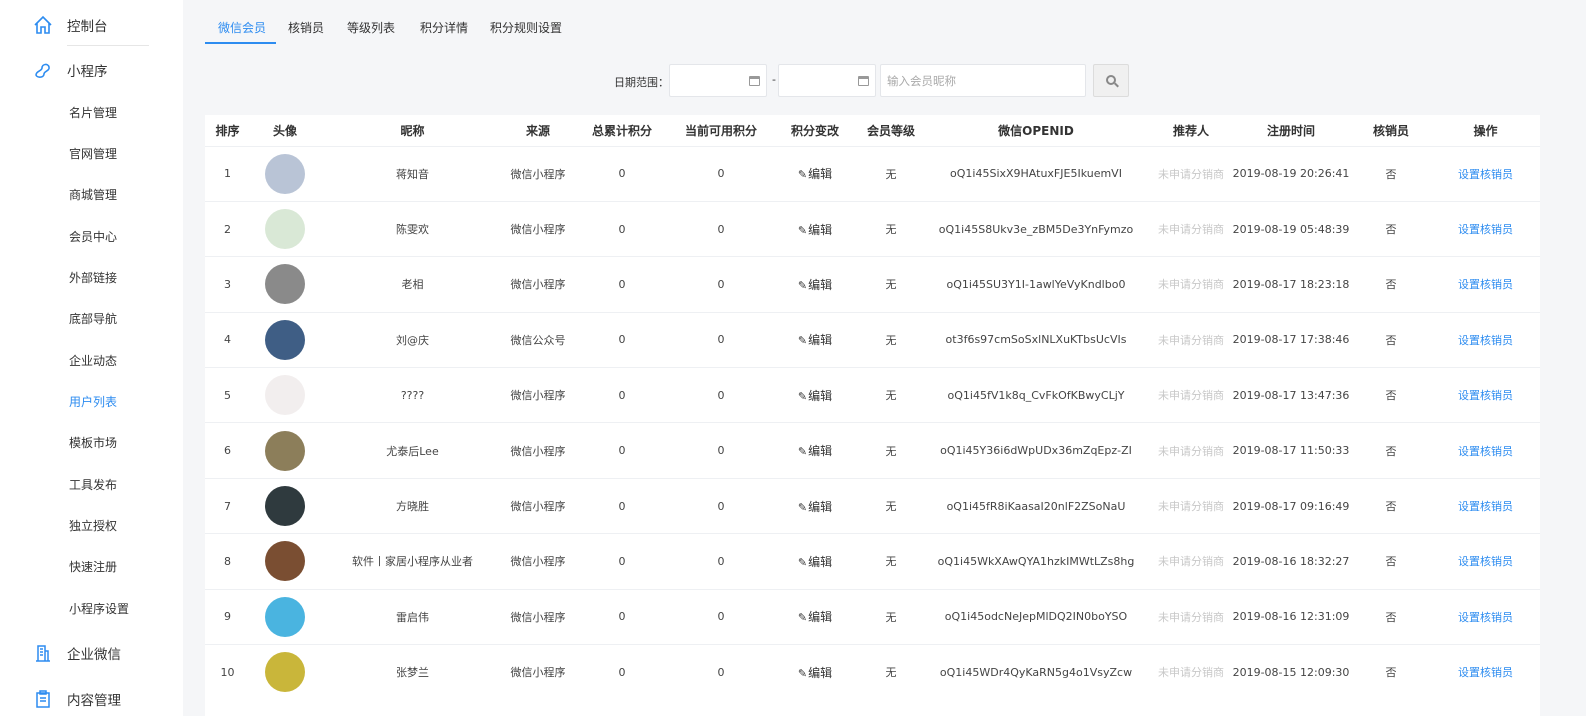 The height and width of the screenshot is (716, 1586). I want to click on sidebar-group-mini-program: 小程序, so click(91, 70).